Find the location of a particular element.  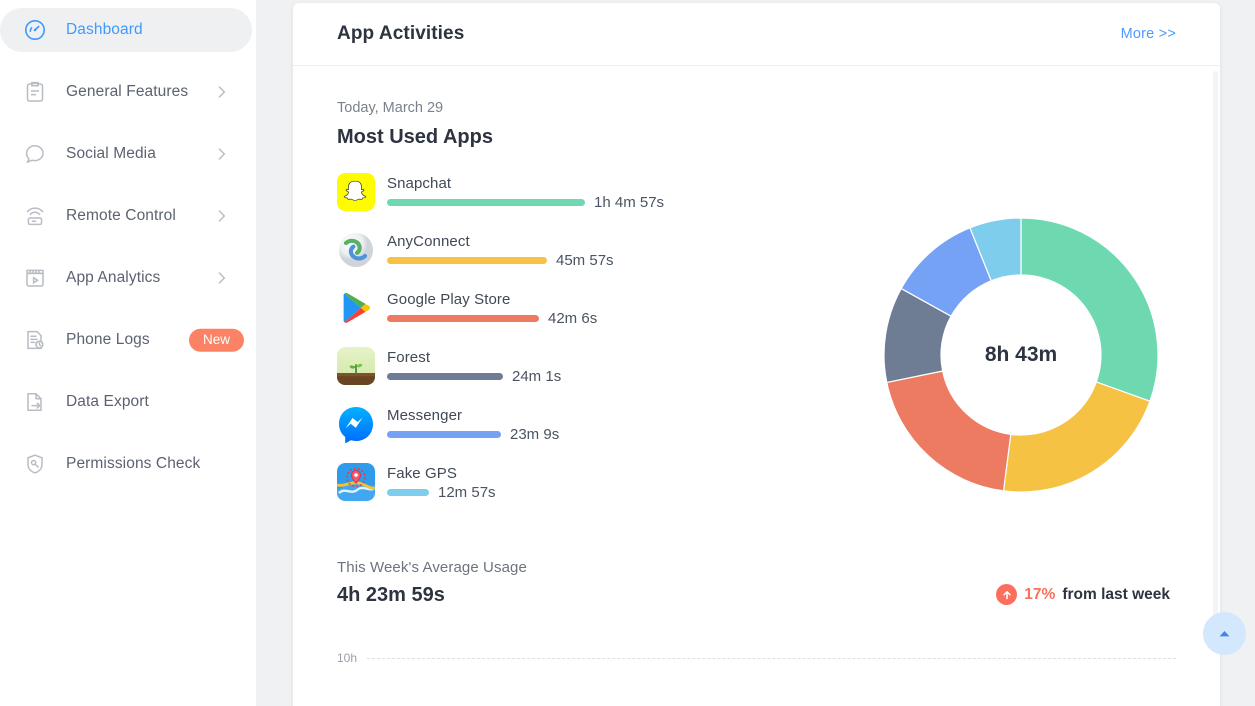

app-bar-line: 24m 1s is located at coordinates (642, 376).